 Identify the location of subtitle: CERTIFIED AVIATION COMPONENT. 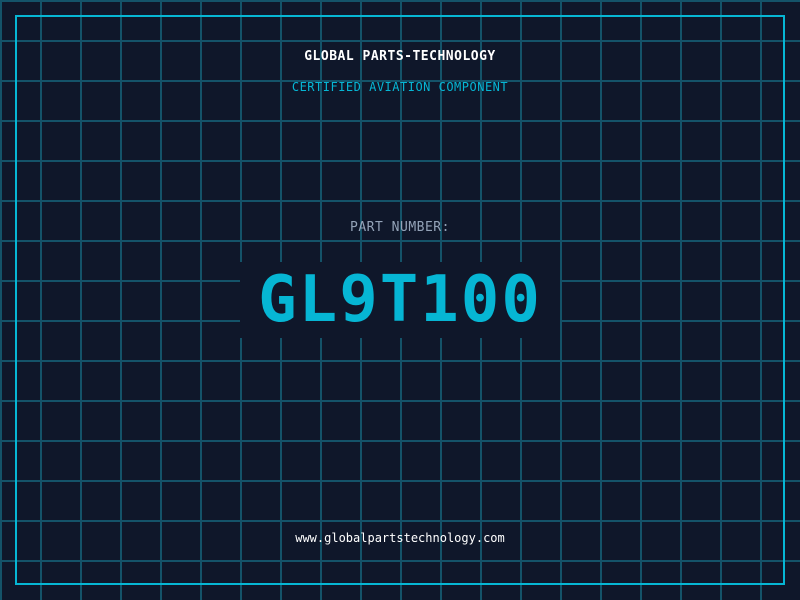
(400, 87).